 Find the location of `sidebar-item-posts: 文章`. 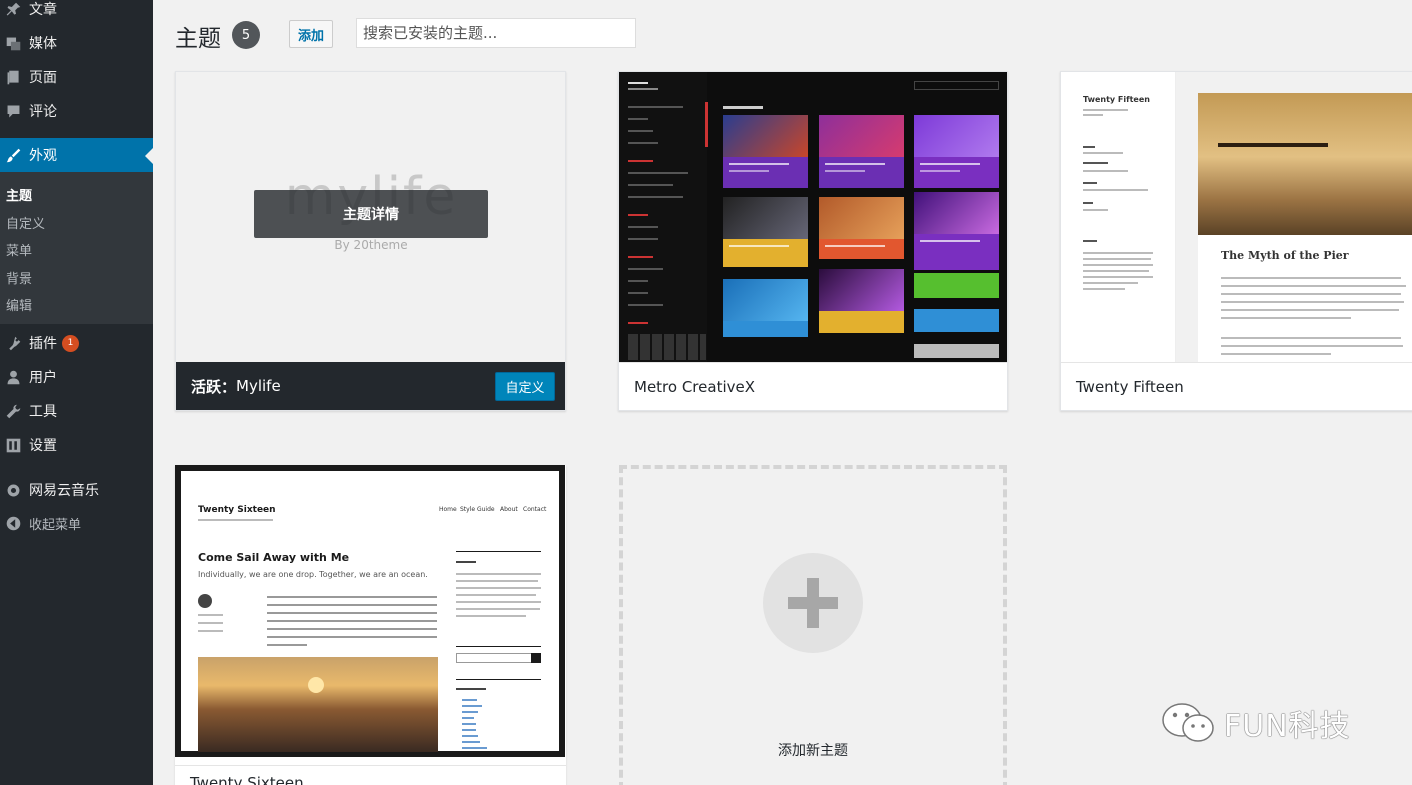

sidebar-item-posts: 文章 is located at coordinates (76, 13).